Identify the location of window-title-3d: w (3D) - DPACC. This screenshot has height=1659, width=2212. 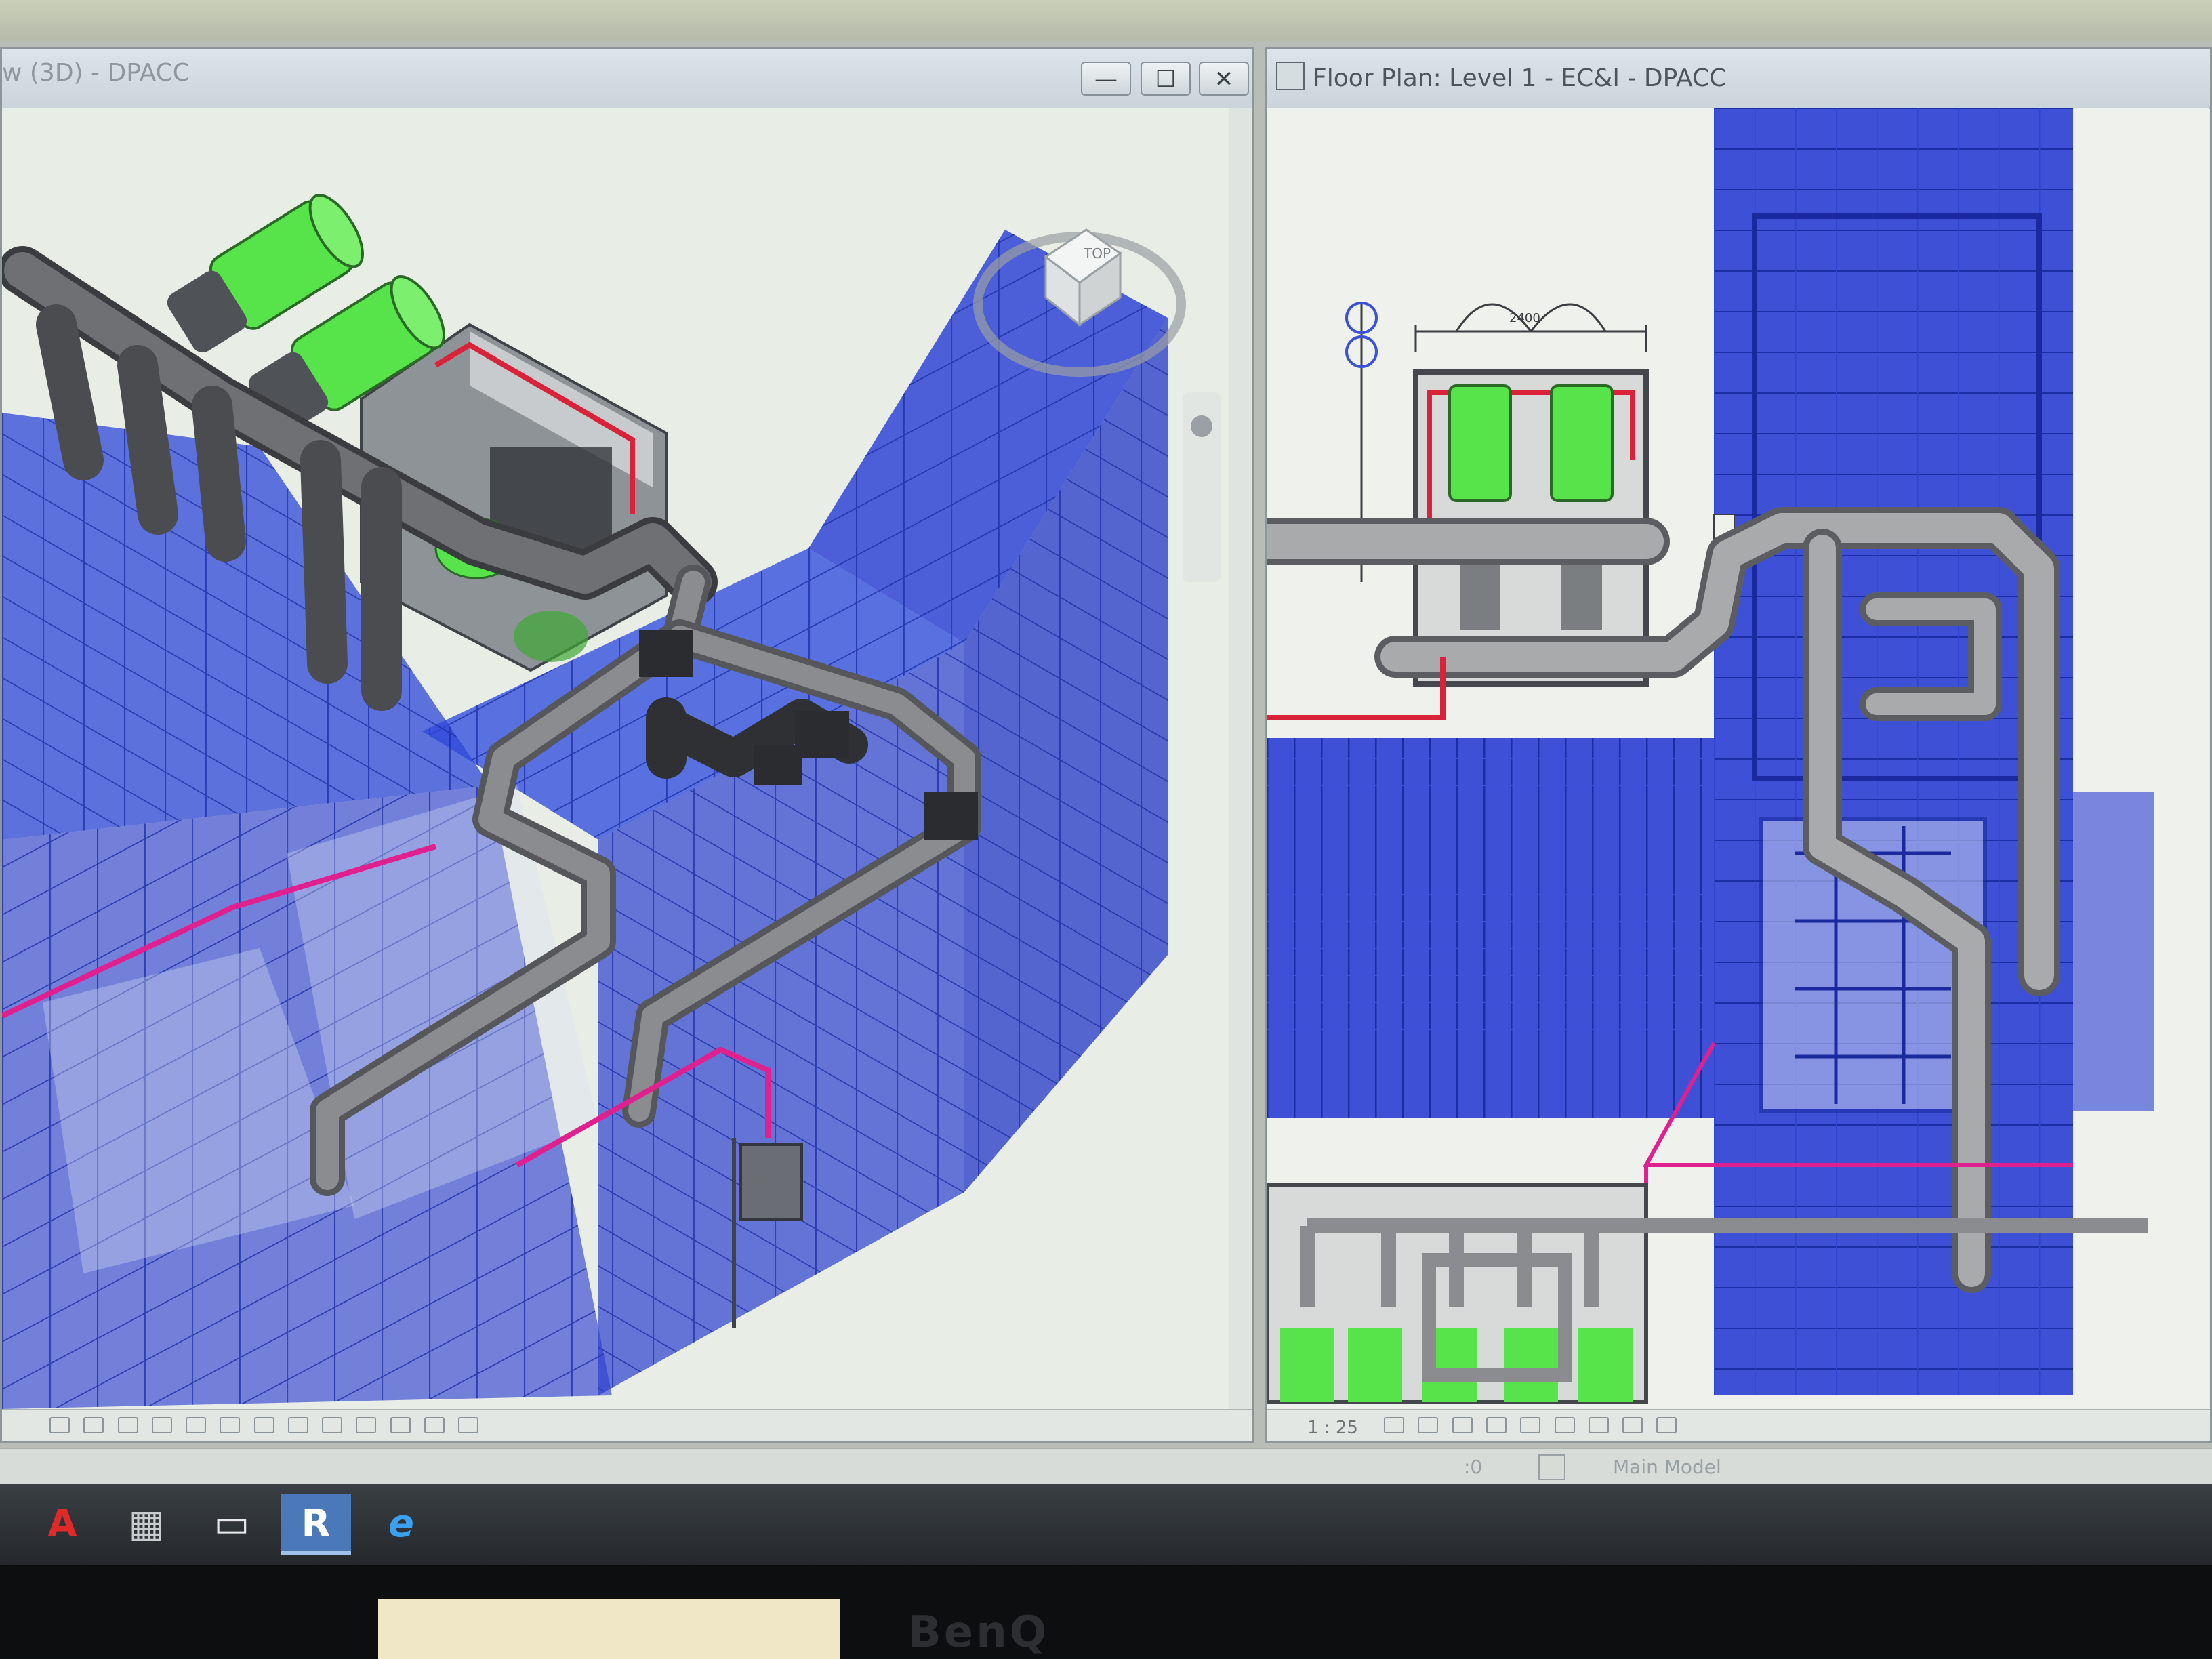
(96, 73).